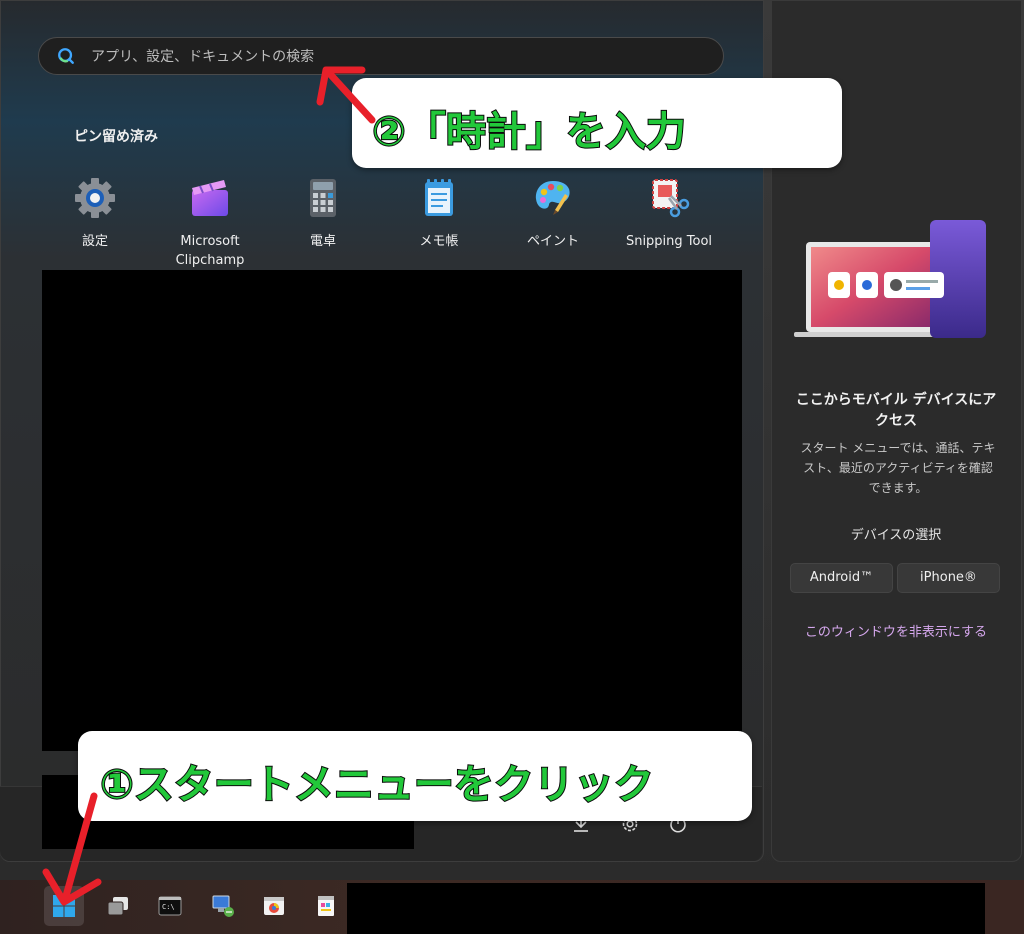 The width and height of the screenshot is (1024, 934). Describe the element at coordinates (890, 279) in the screenshot. I see `phone-link-illustration-icon` at that location.